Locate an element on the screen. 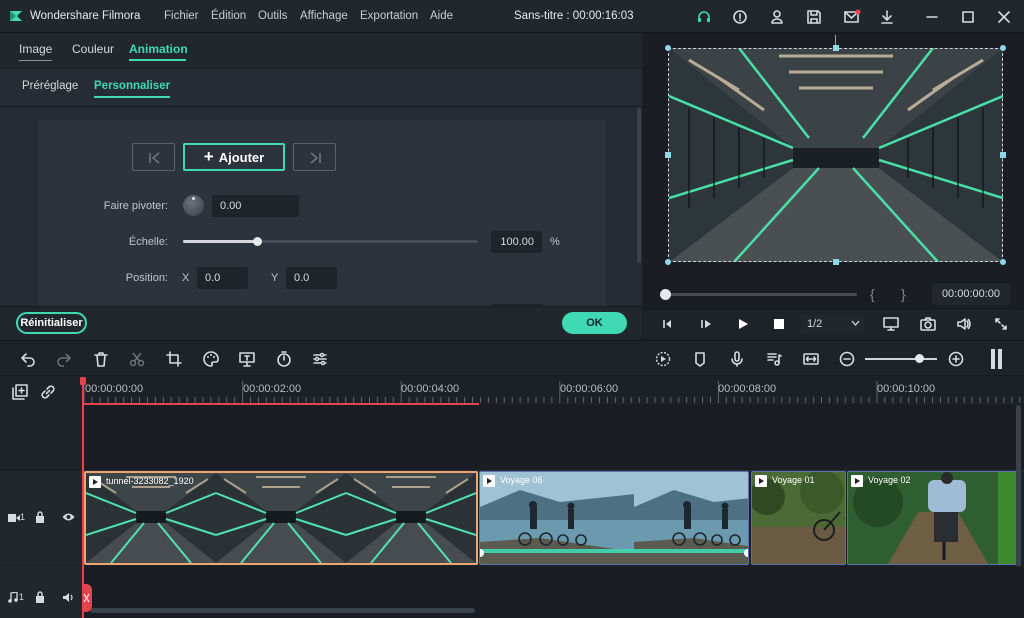 This screenshot has height=618, width=1024. add-track-icon is located at coordinates (20, 392).